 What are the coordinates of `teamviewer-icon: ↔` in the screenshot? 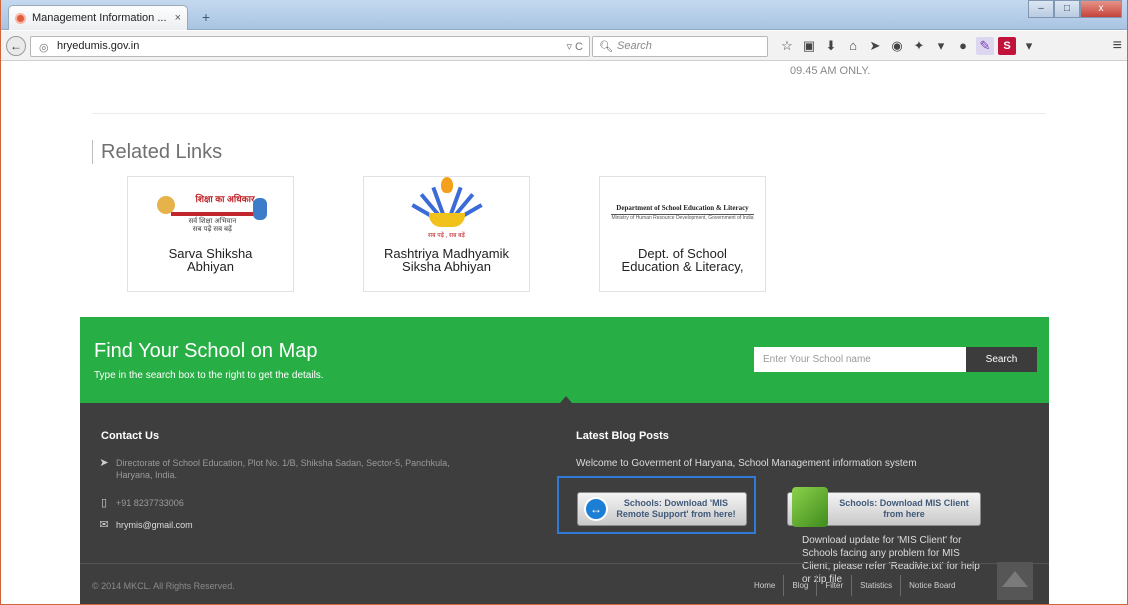 It's located at (596, 509).